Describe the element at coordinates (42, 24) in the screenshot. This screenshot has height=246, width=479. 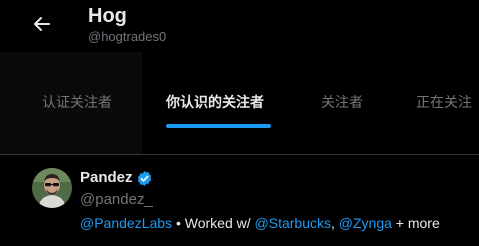
I see `back-arrow-icon` at that location.